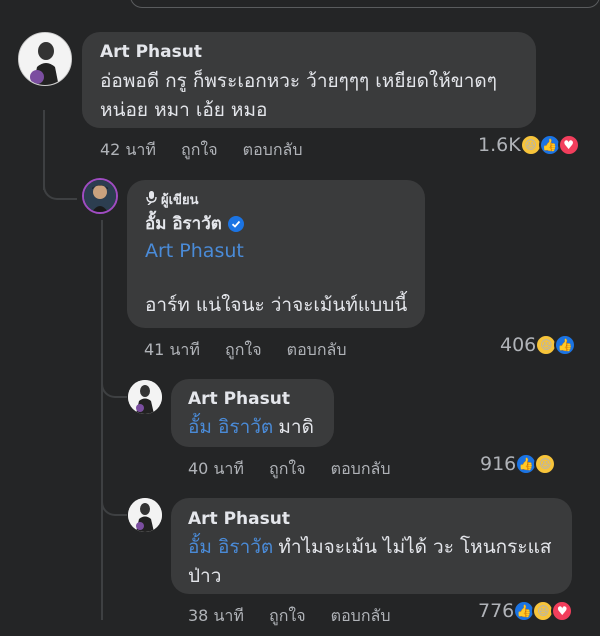  Describe the element at coordinates (565, 345) in the screenshot. I see `like-icon: 👍` at that location.